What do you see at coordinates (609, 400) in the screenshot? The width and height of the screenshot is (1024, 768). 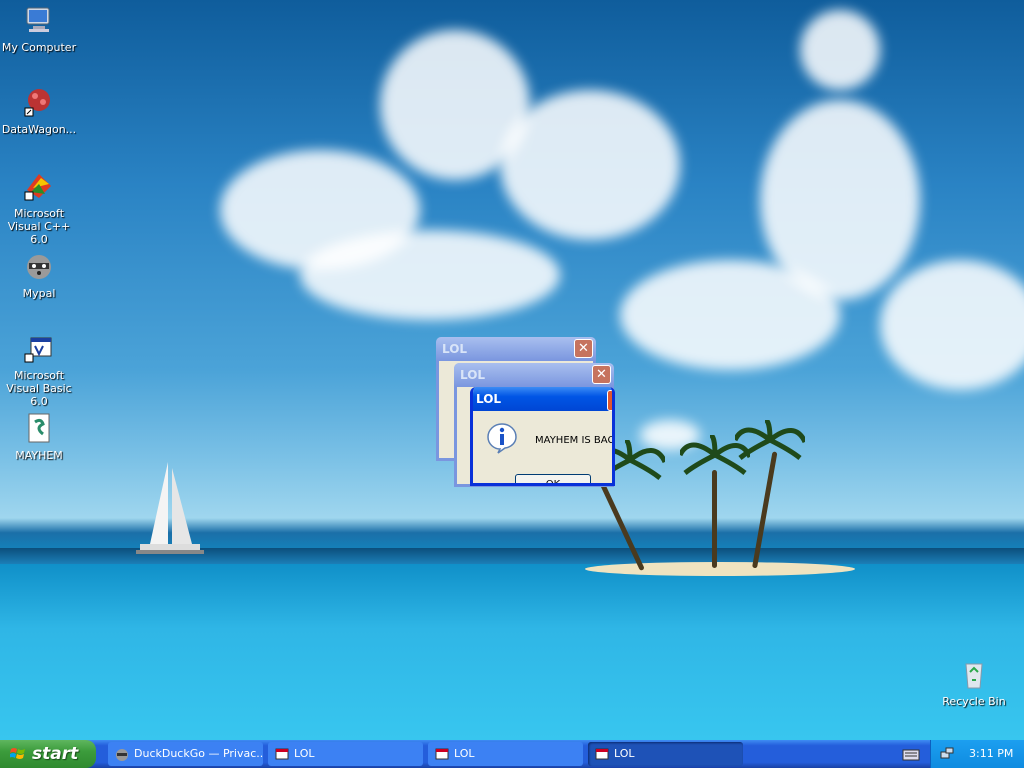 I see `close-button` at bounding box center [609, 400].